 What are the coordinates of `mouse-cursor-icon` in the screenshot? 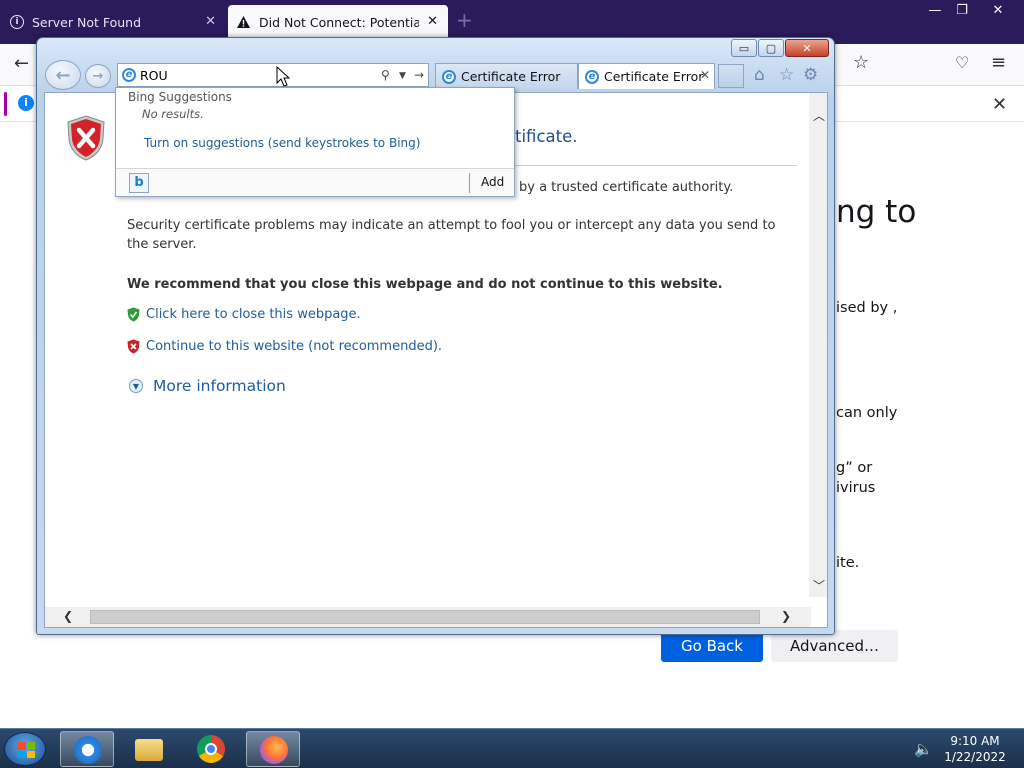 It's located at (283, 76).